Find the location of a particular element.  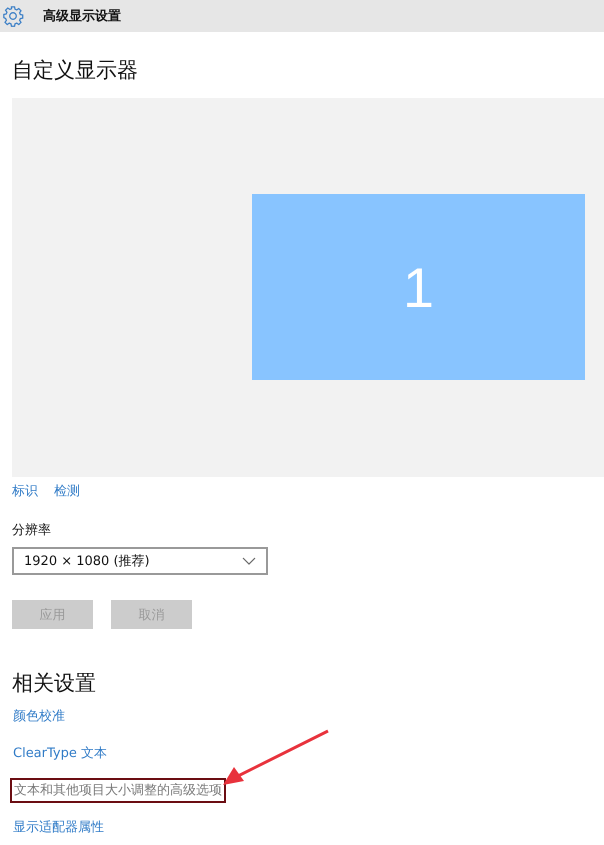

link: 检测 is located at coordinates (67, 491).